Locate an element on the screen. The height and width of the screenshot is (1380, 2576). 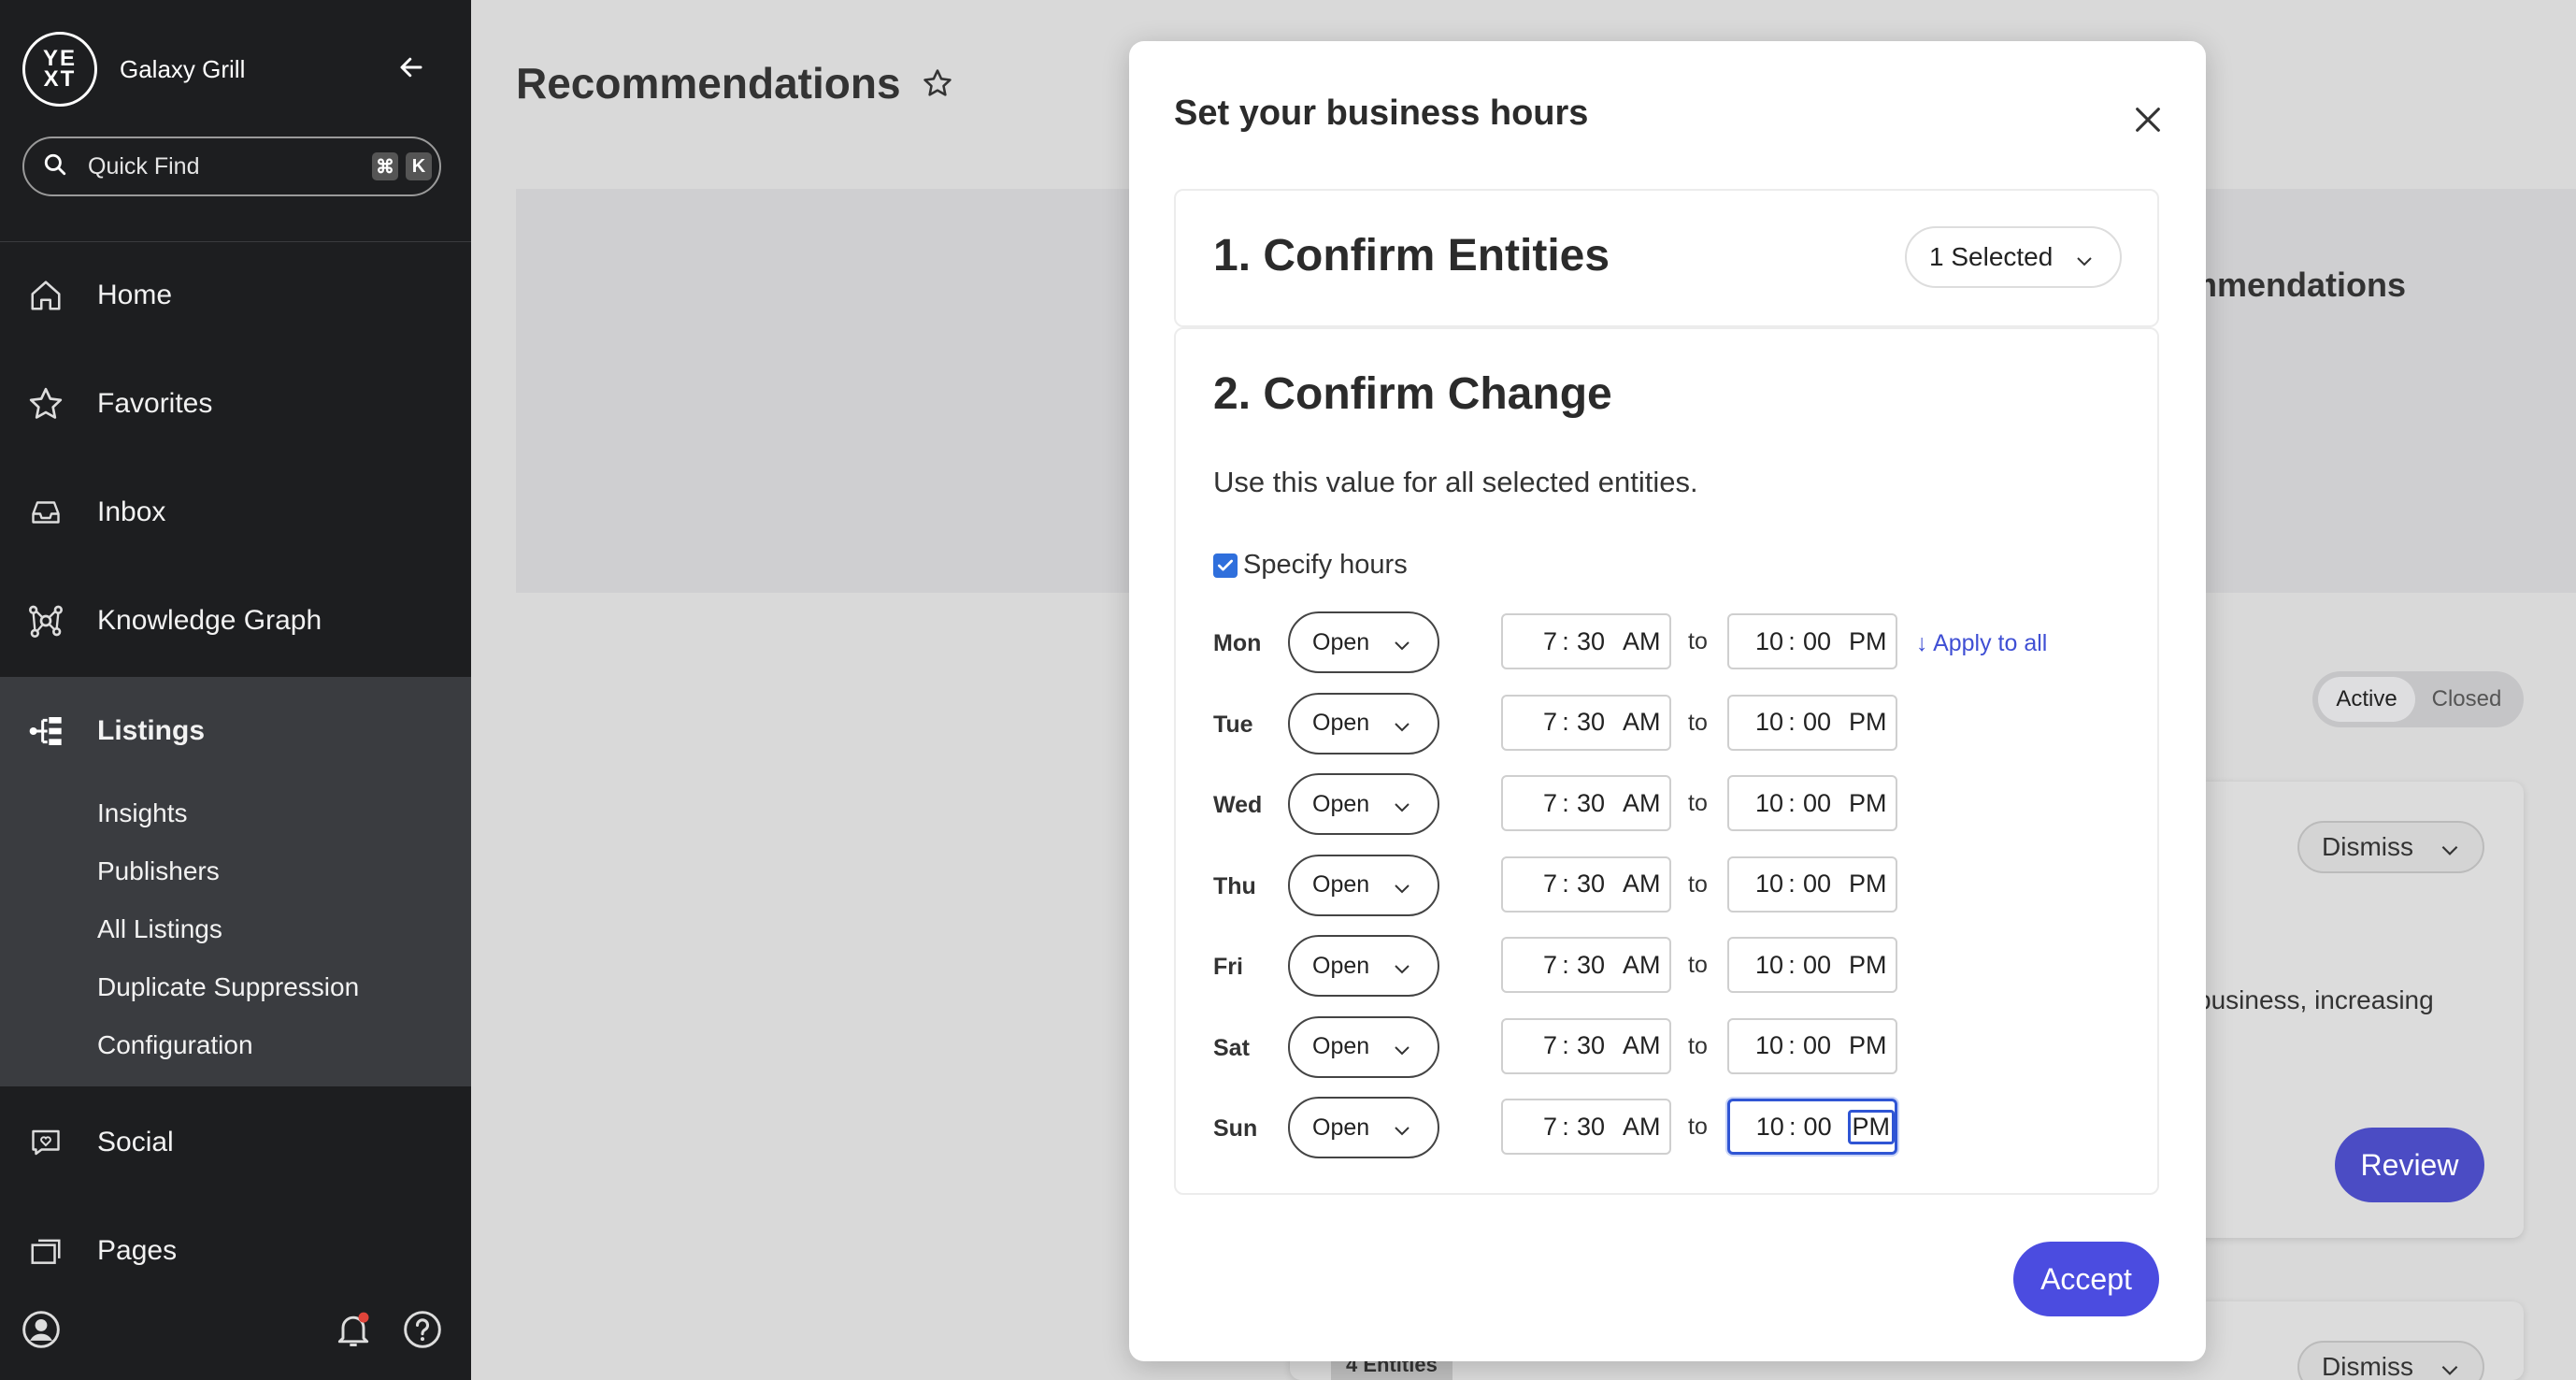
nav-item-home: Home is located at coordinates (235, 295).